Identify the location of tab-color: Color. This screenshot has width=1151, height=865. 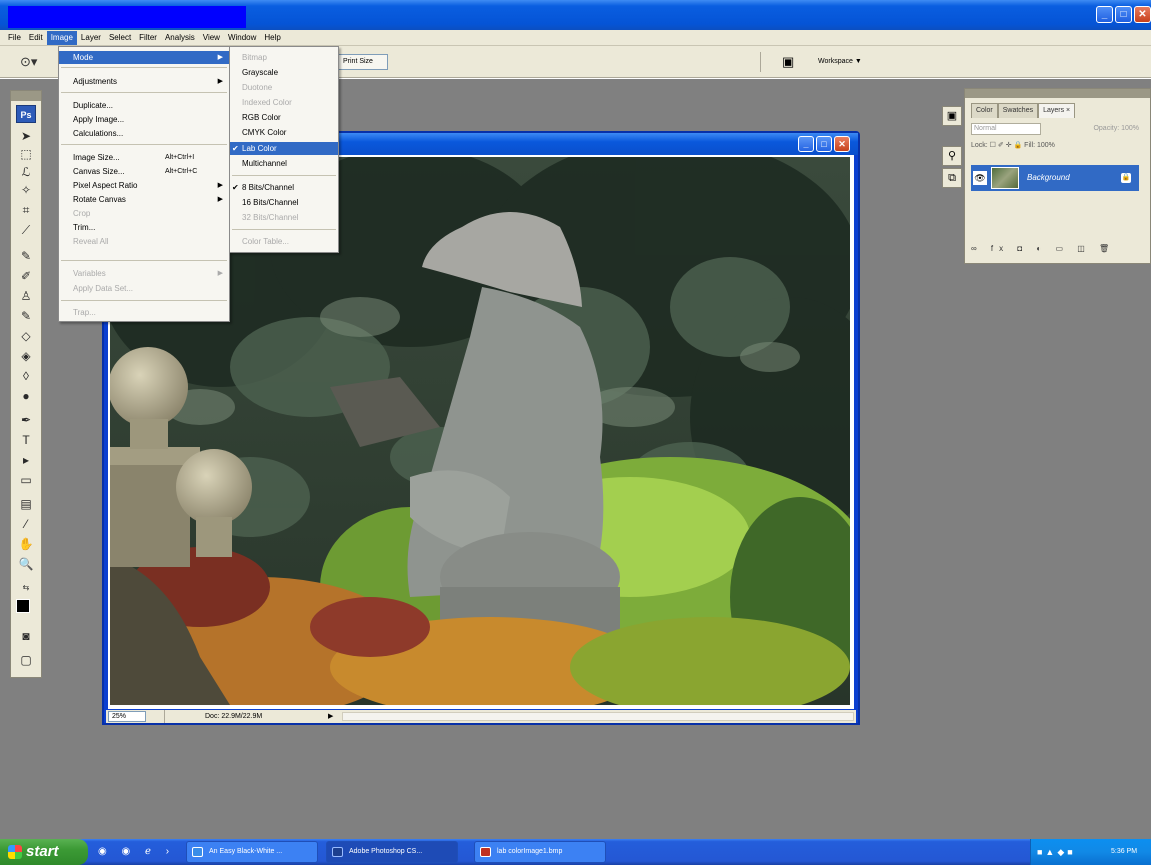
(984, 110).